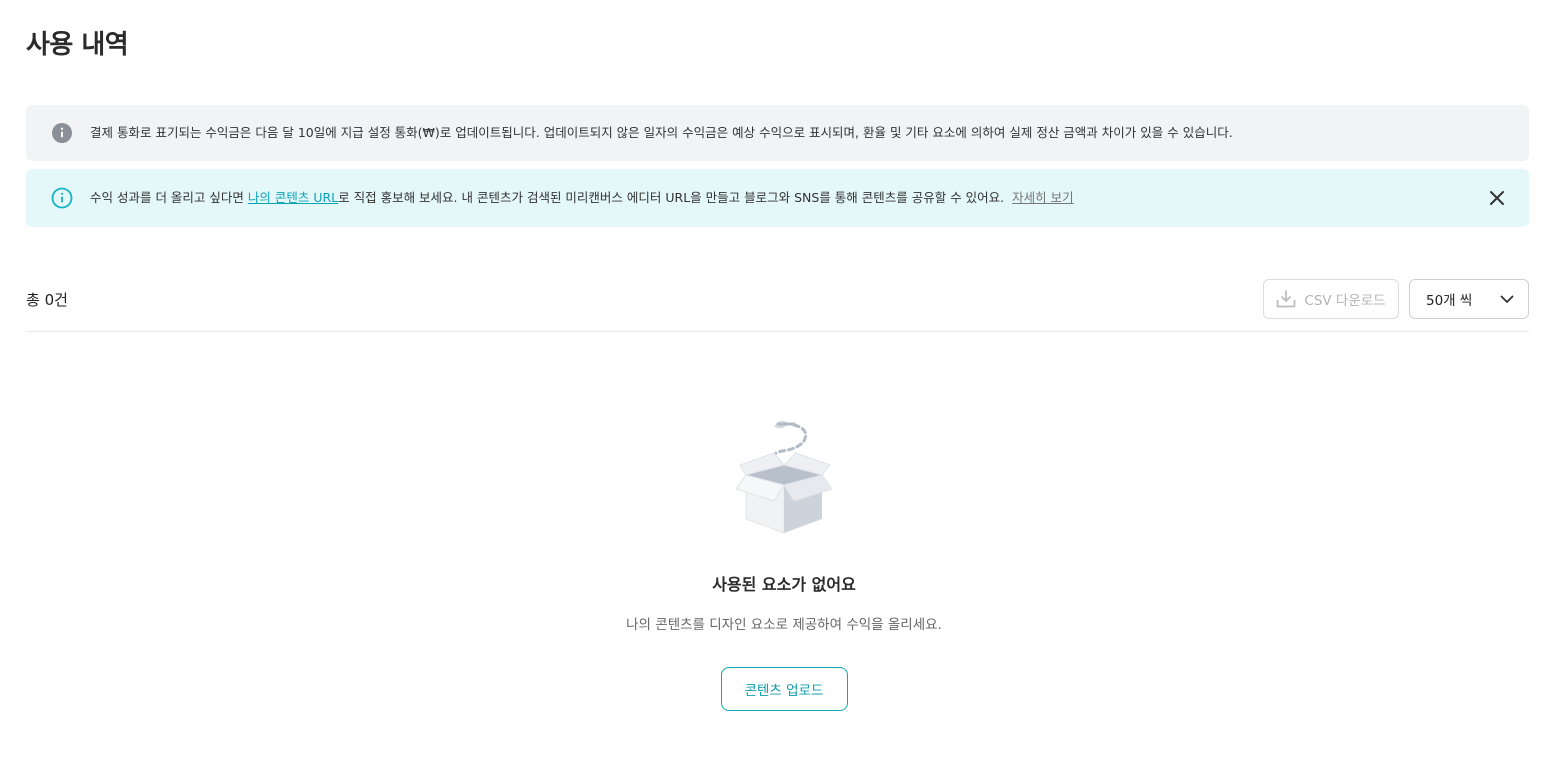  What do you see at coordinates (1507, 299) in the screenshot?
I see `chevron-down-icon` at bounding box center [1507, 299].